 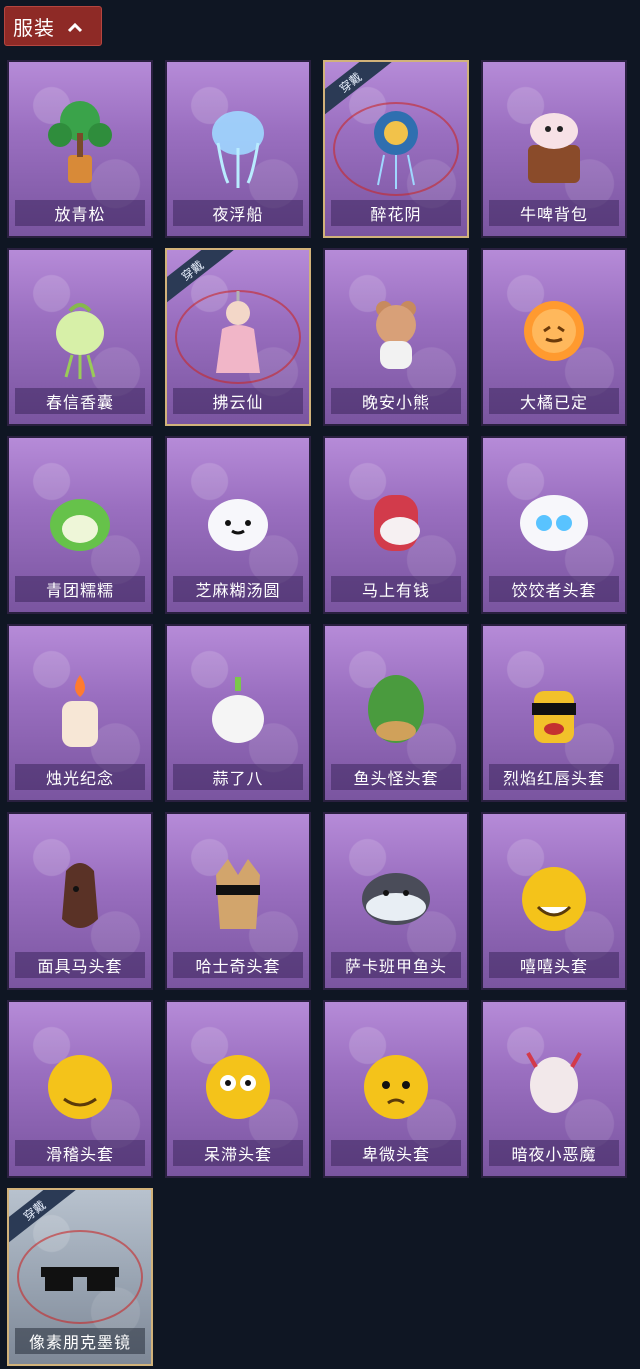 I want to click on costume-item-card: 夜浮船, so click(x=238, y=149).